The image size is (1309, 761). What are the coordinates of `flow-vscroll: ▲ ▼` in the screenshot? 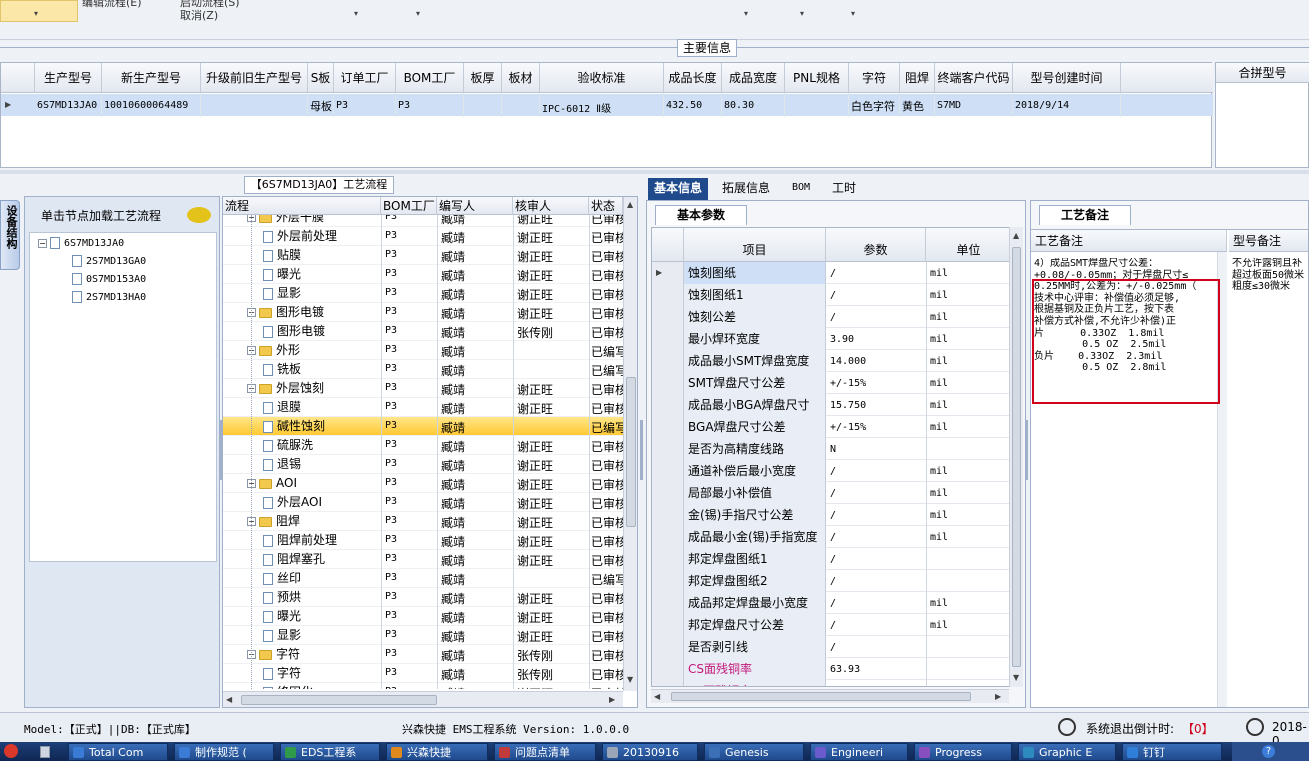 It's located at (630, 444).